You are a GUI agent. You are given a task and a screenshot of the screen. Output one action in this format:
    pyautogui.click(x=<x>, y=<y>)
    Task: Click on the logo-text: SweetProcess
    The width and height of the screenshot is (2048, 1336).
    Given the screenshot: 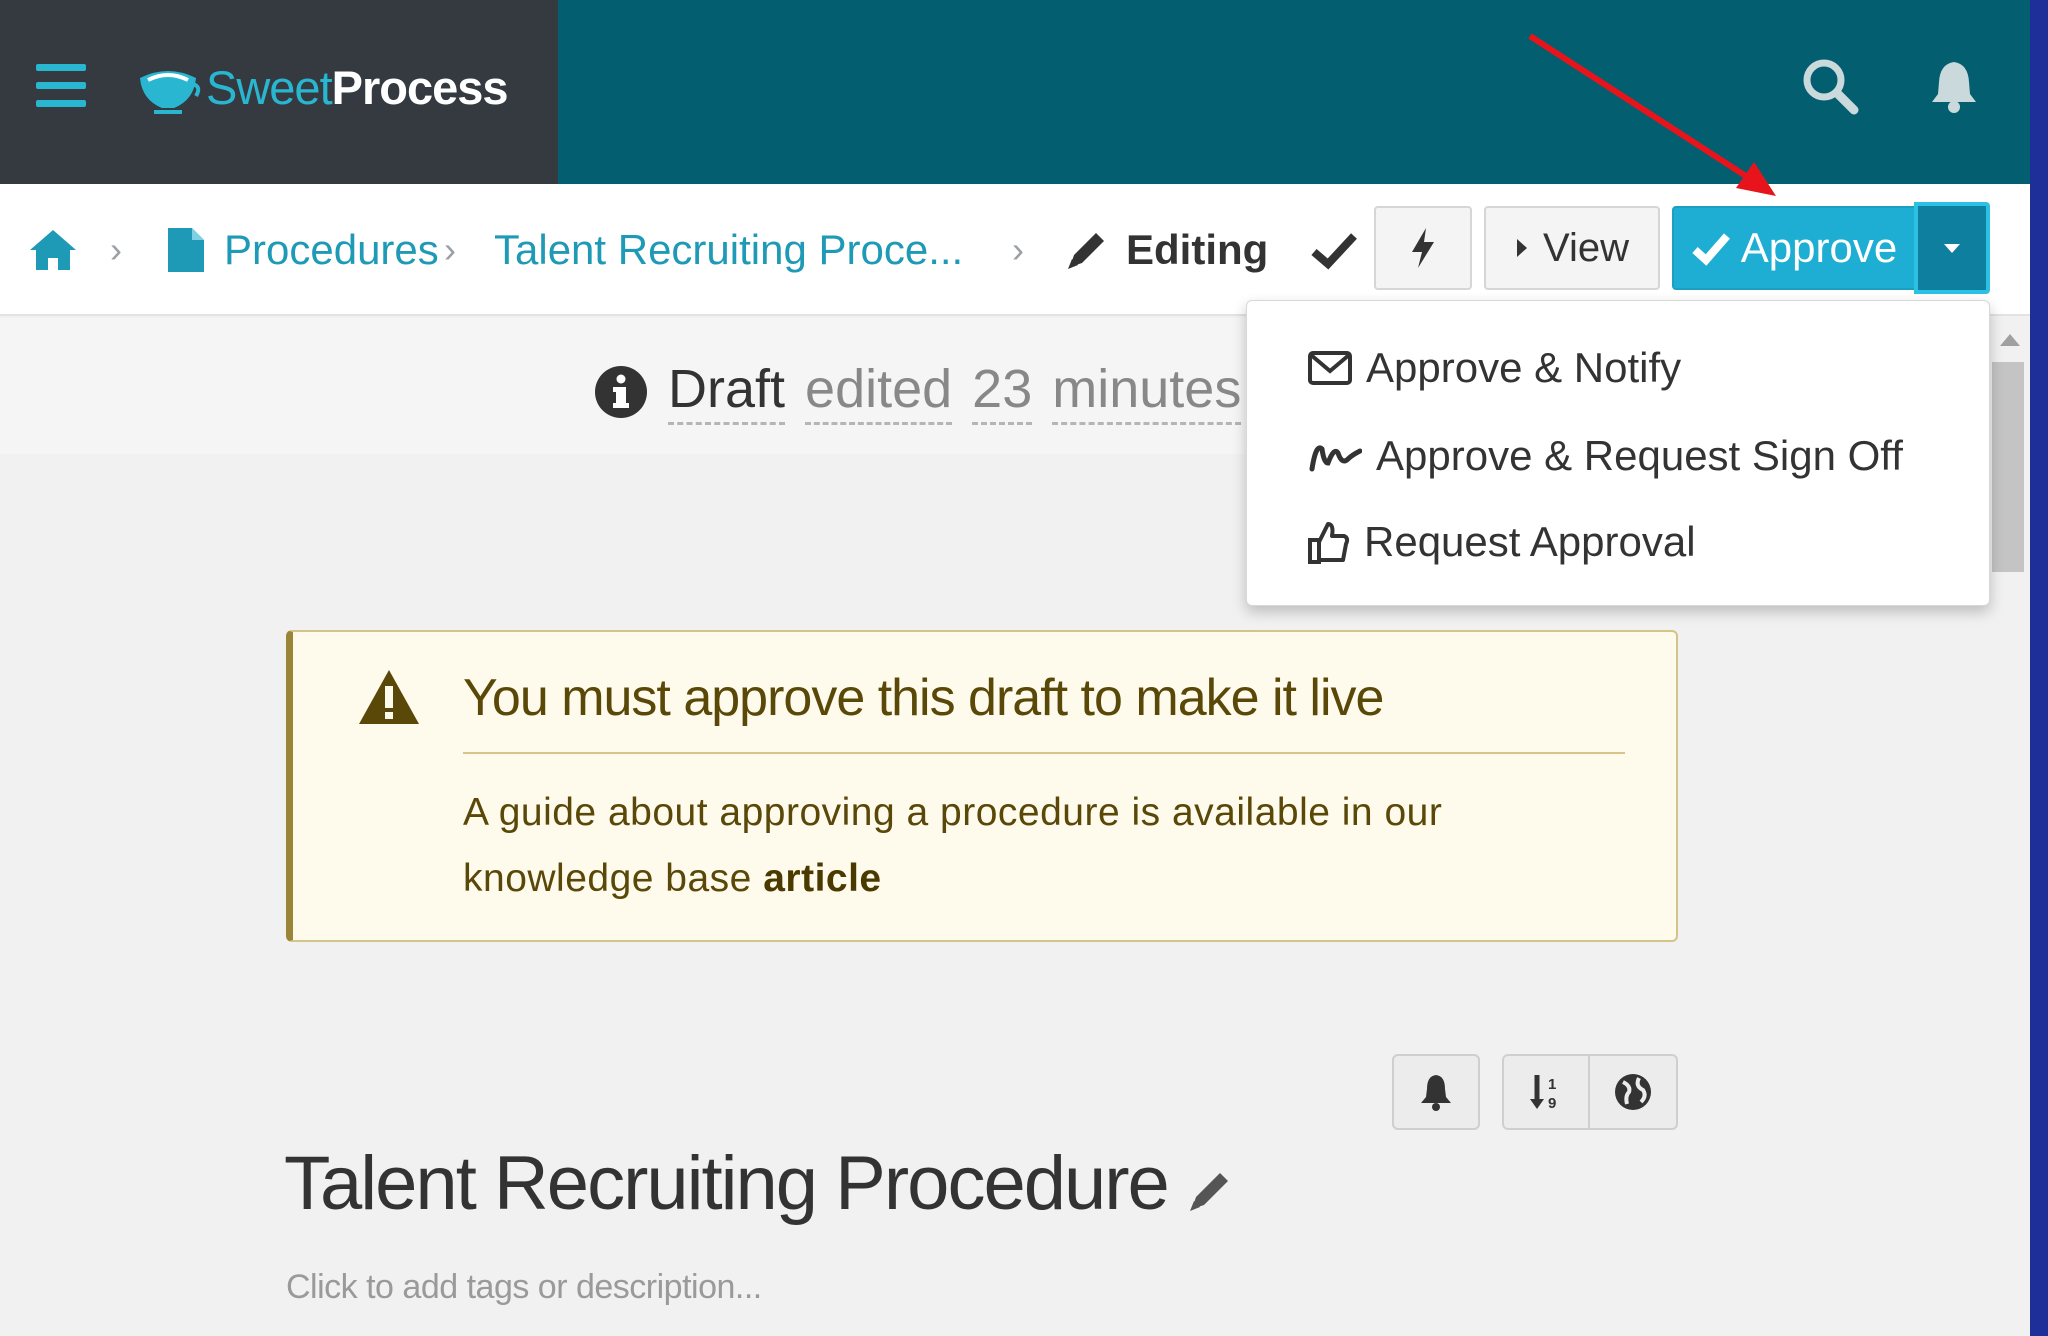 What is the action you would take?
    pyautogui.click(x=357, y=88)
    